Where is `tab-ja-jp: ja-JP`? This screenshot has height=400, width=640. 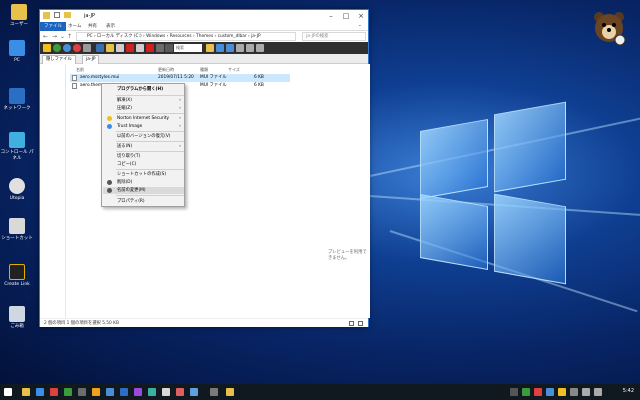 tab-ja-jp: ja-JP is located at coordinates (91, 59).